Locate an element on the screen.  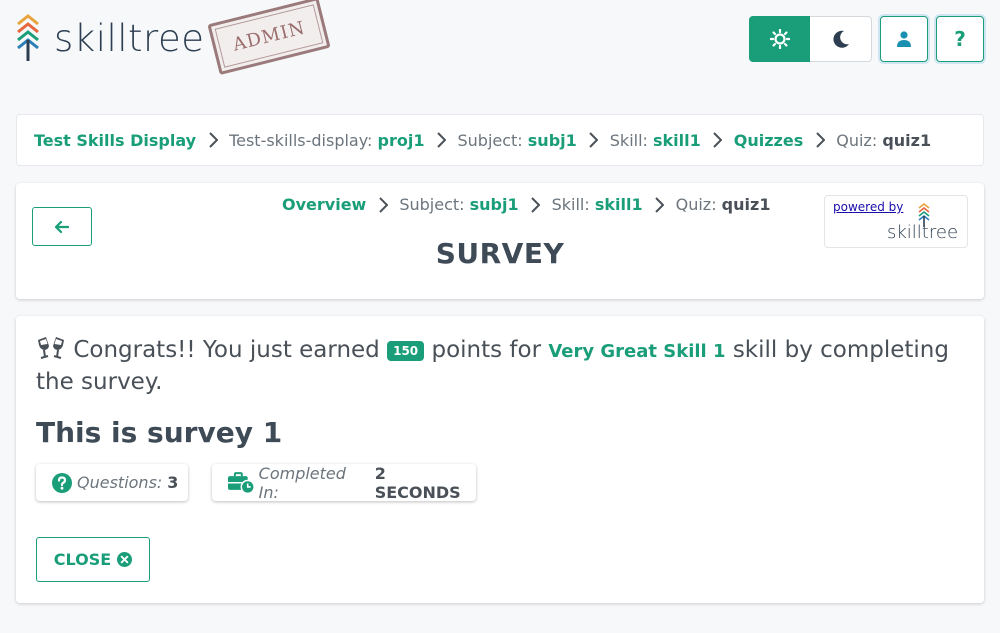
powered-by-logo: skilltree is located at coordinates (923, 232).